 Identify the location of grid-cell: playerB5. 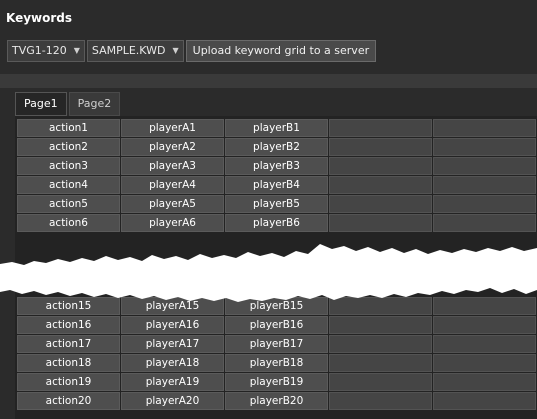
(276, 204).